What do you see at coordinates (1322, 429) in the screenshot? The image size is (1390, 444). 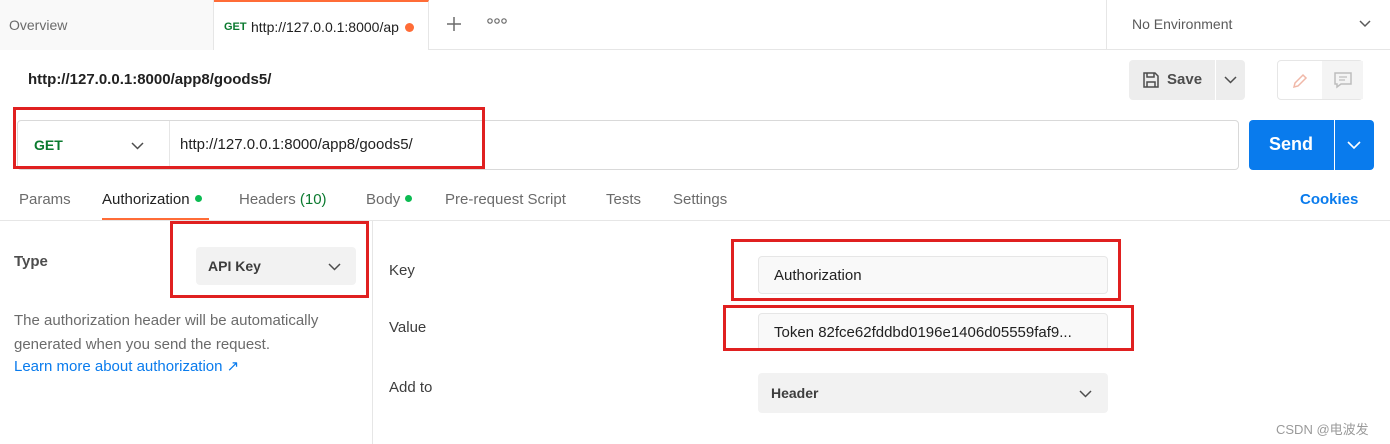 I see `watermark: CSDN @电波发` at bounding box center [1322, 429].